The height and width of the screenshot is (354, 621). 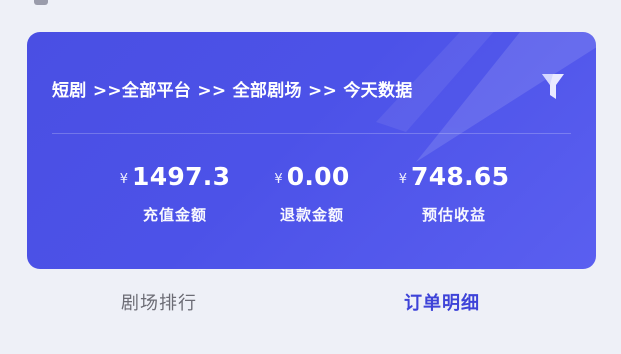 What do you see at coordinates (181, 176) in the screenshot?
I see `stat-value: 1497.3` at bounding box center [181, 176].